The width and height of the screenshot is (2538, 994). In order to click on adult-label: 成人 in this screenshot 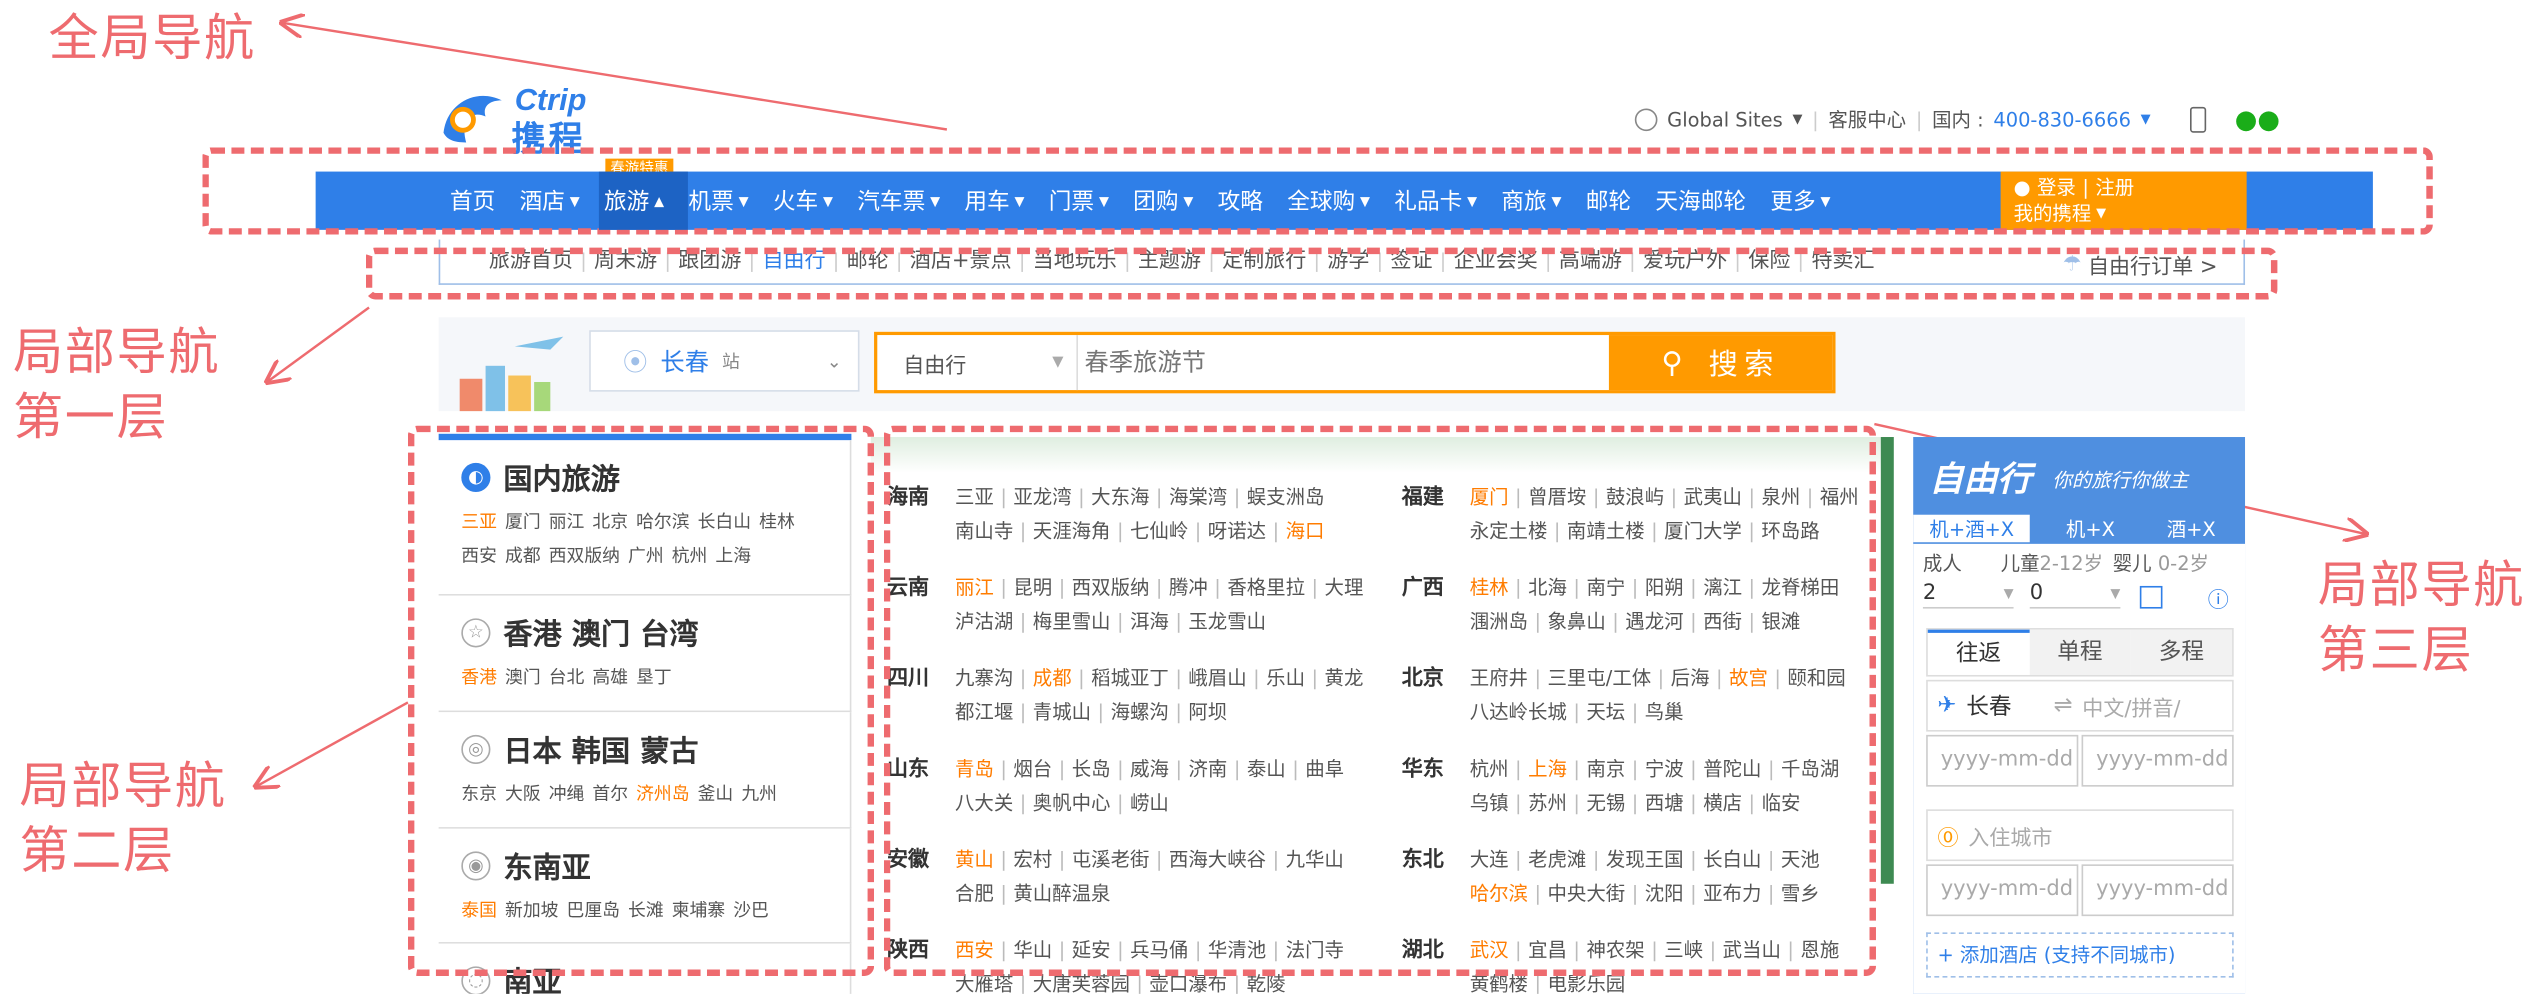, I will do `click(1942, 563)`.